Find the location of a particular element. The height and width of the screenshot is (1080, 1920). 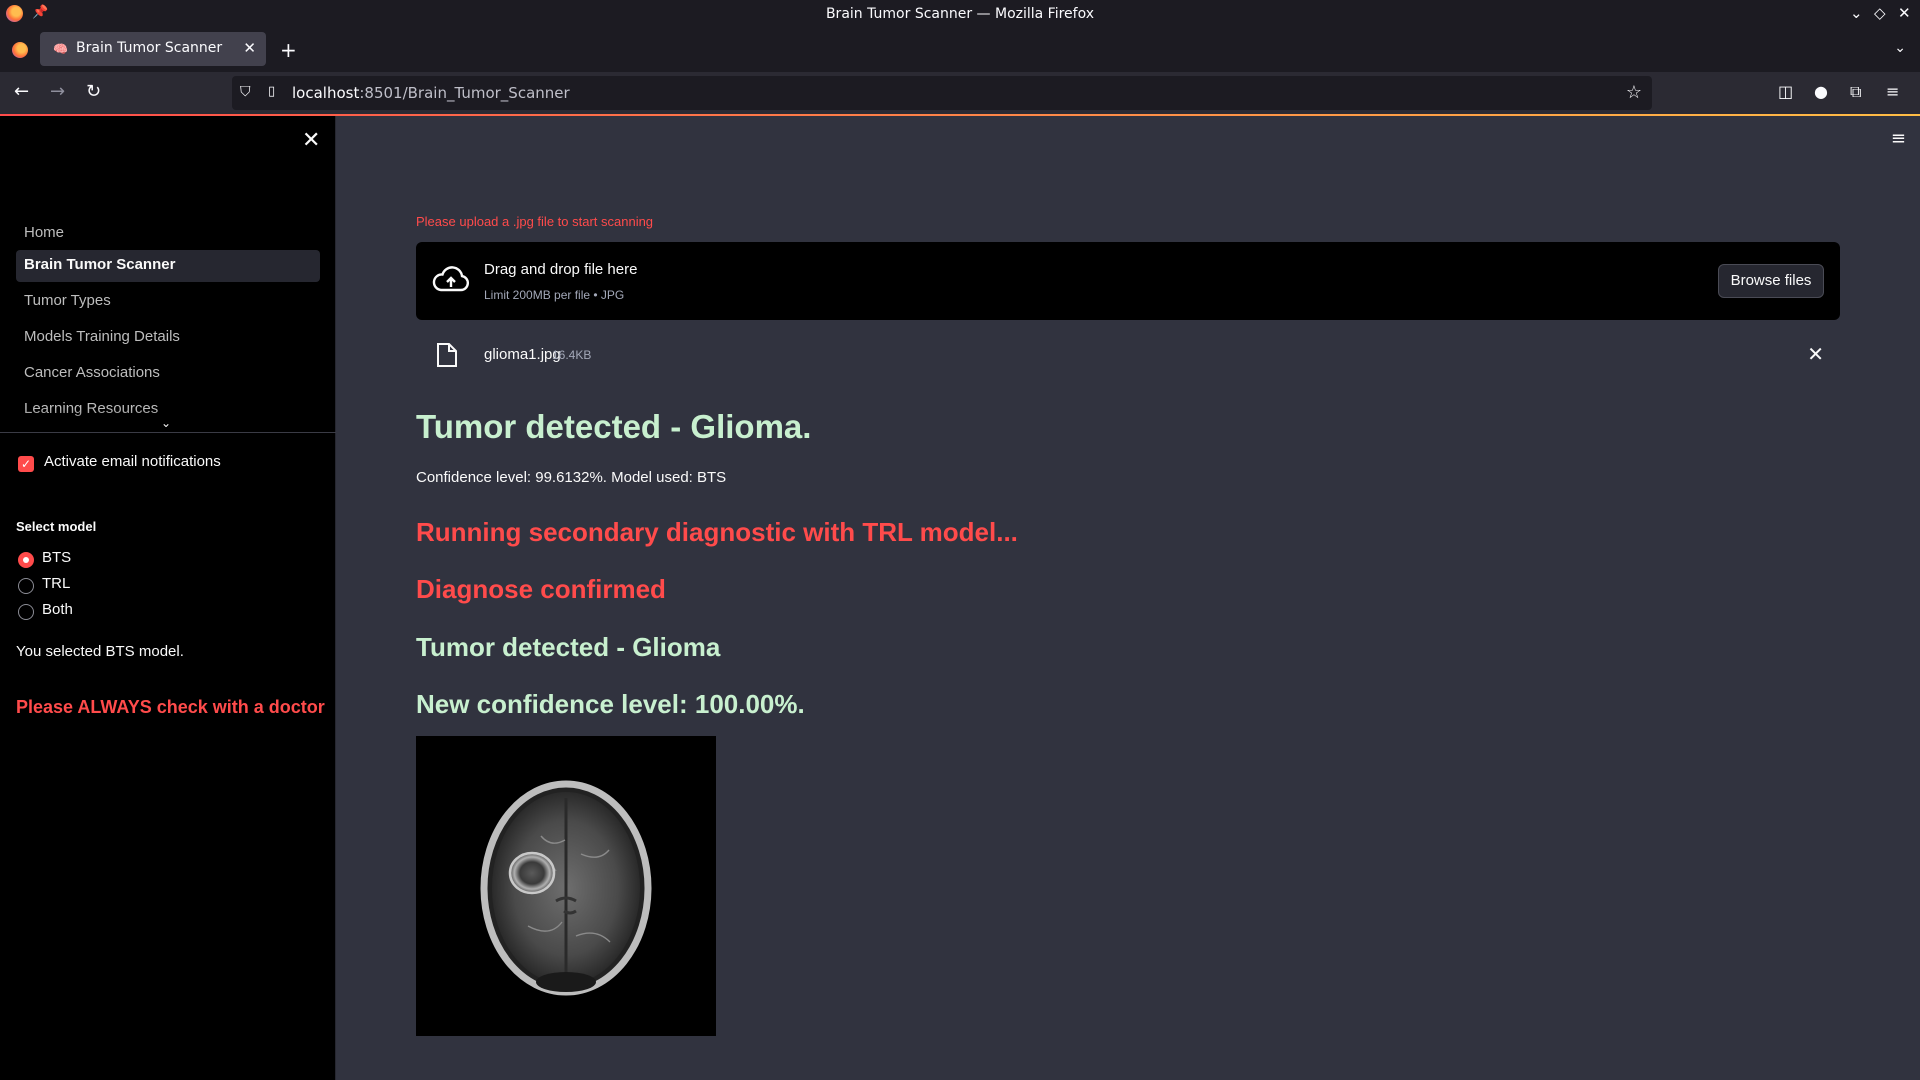

sidebar-item-home: Home is located at coordinates (168, 234).